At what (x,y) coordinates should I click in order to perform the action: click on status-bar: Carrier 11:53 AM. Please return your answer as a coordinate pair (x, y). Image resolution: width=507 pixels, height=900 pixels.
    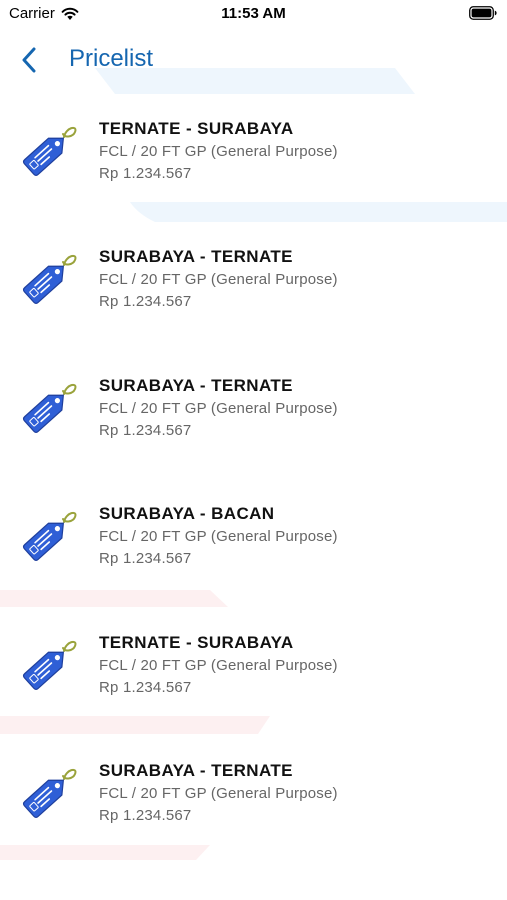
    Looking at the image, I should click on (253, 14).